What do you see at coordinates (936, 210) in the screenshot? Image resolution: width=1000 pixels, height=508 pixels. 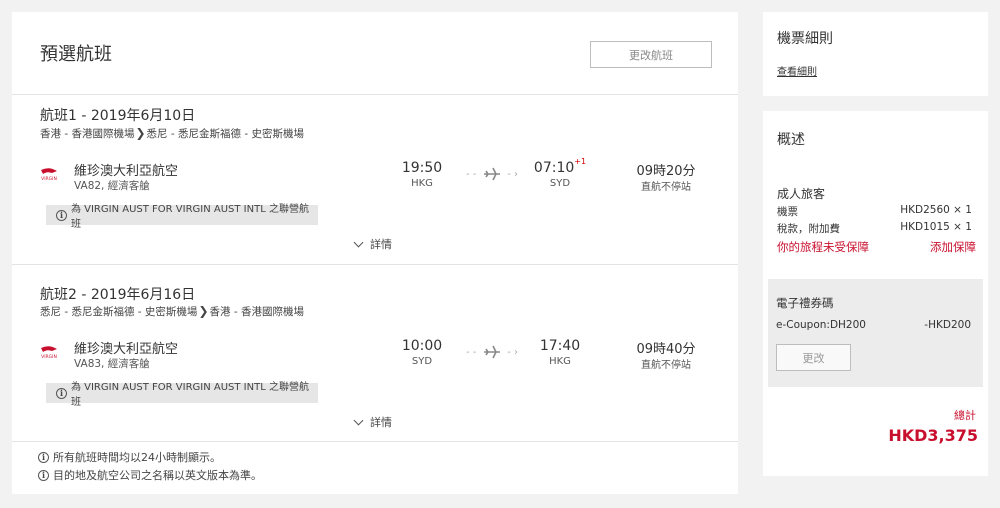 I see `ticket-value: HKD2560 × 1` at bounding box center [936, 210].